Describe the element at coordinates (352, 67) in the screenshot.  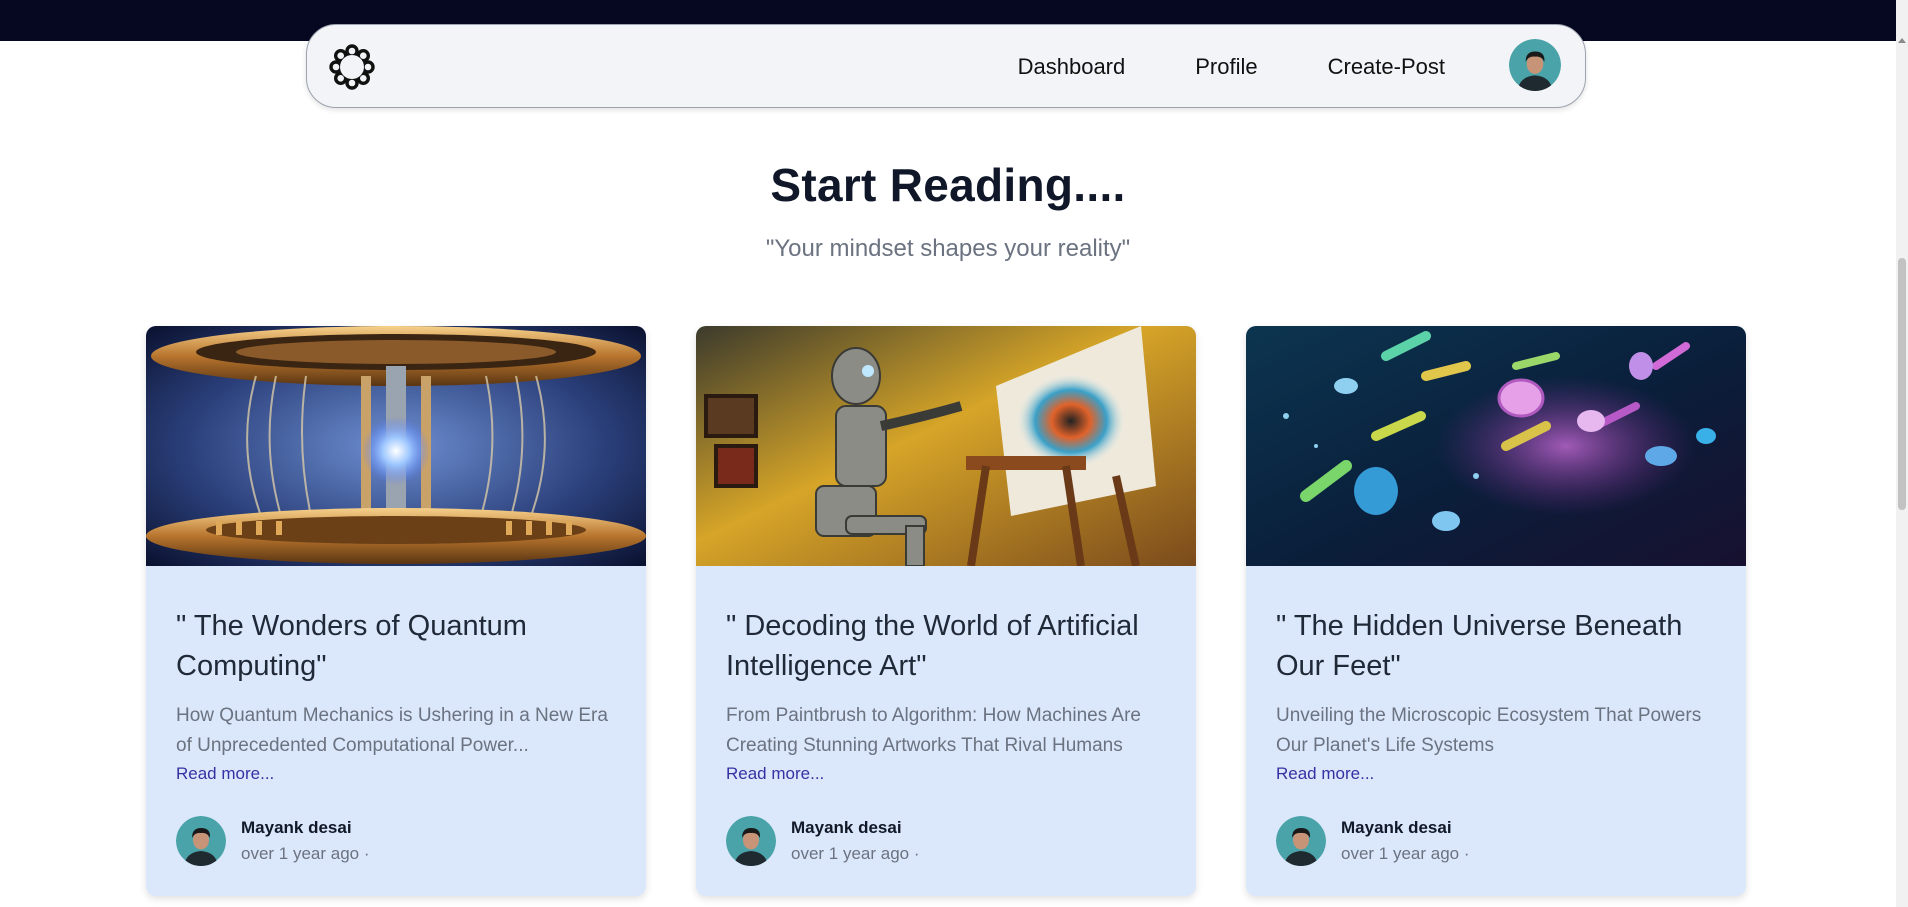
I see `flower-ring-logo-icon` at that location.